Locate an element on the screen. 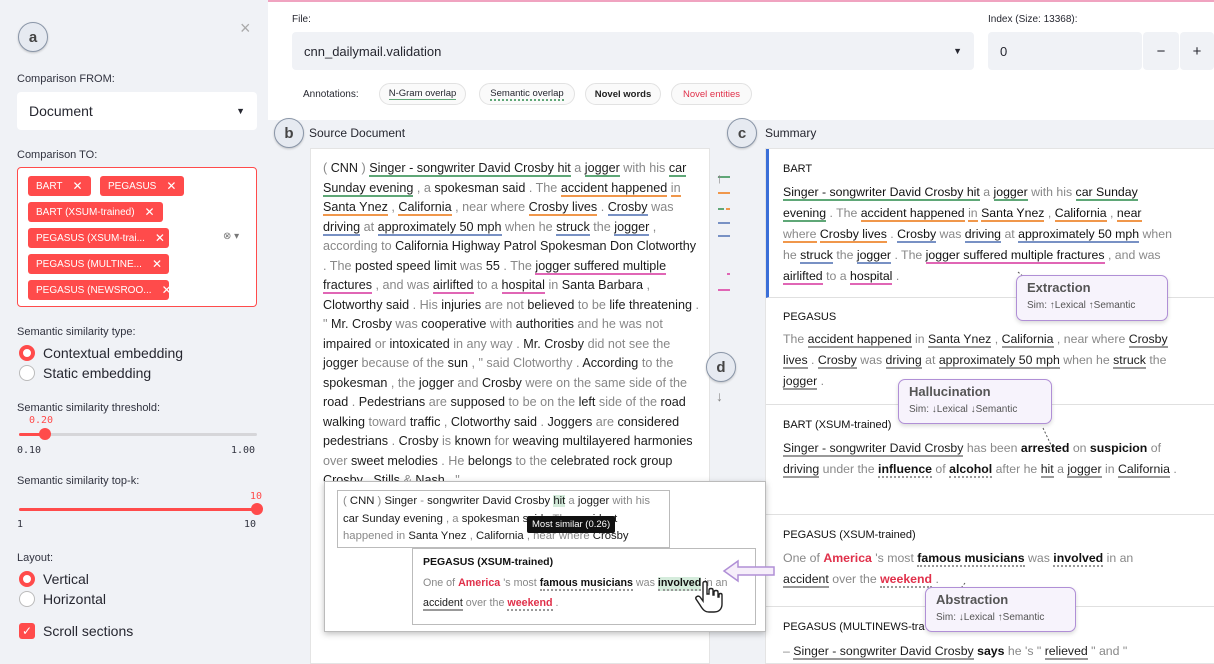 This screenshot has width=1214, height=664. callout-extraction: Extraction Sim: ↑Lexical ↑Semantic is located at coordinates (1092, 298).